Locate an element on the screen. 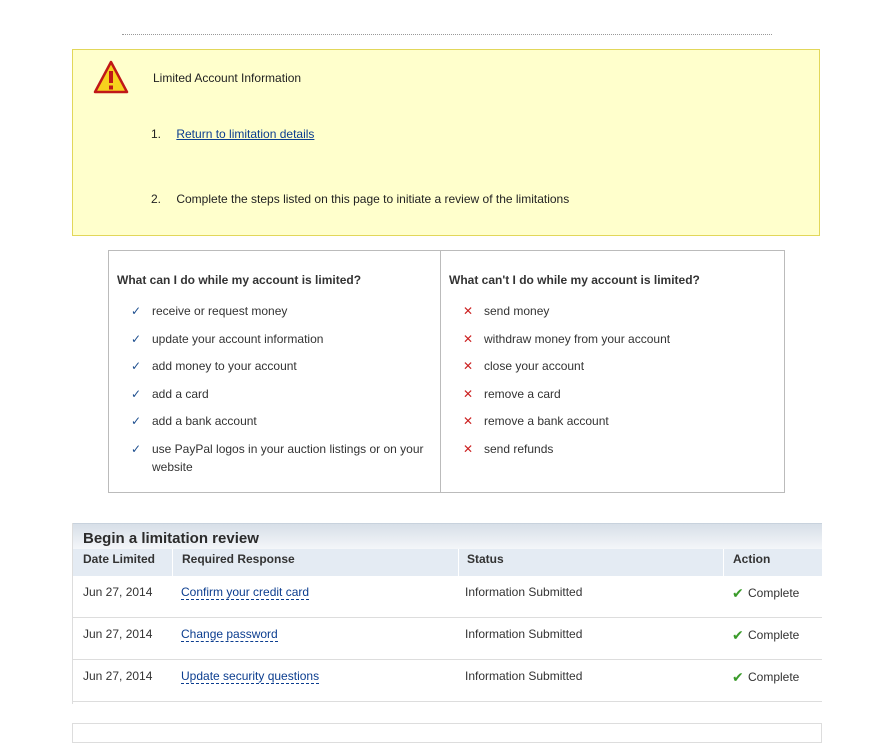 The width and height of the screenshot is (881, 743). update-security-questions-link: Update security questions is located at coordinates (250, 676).